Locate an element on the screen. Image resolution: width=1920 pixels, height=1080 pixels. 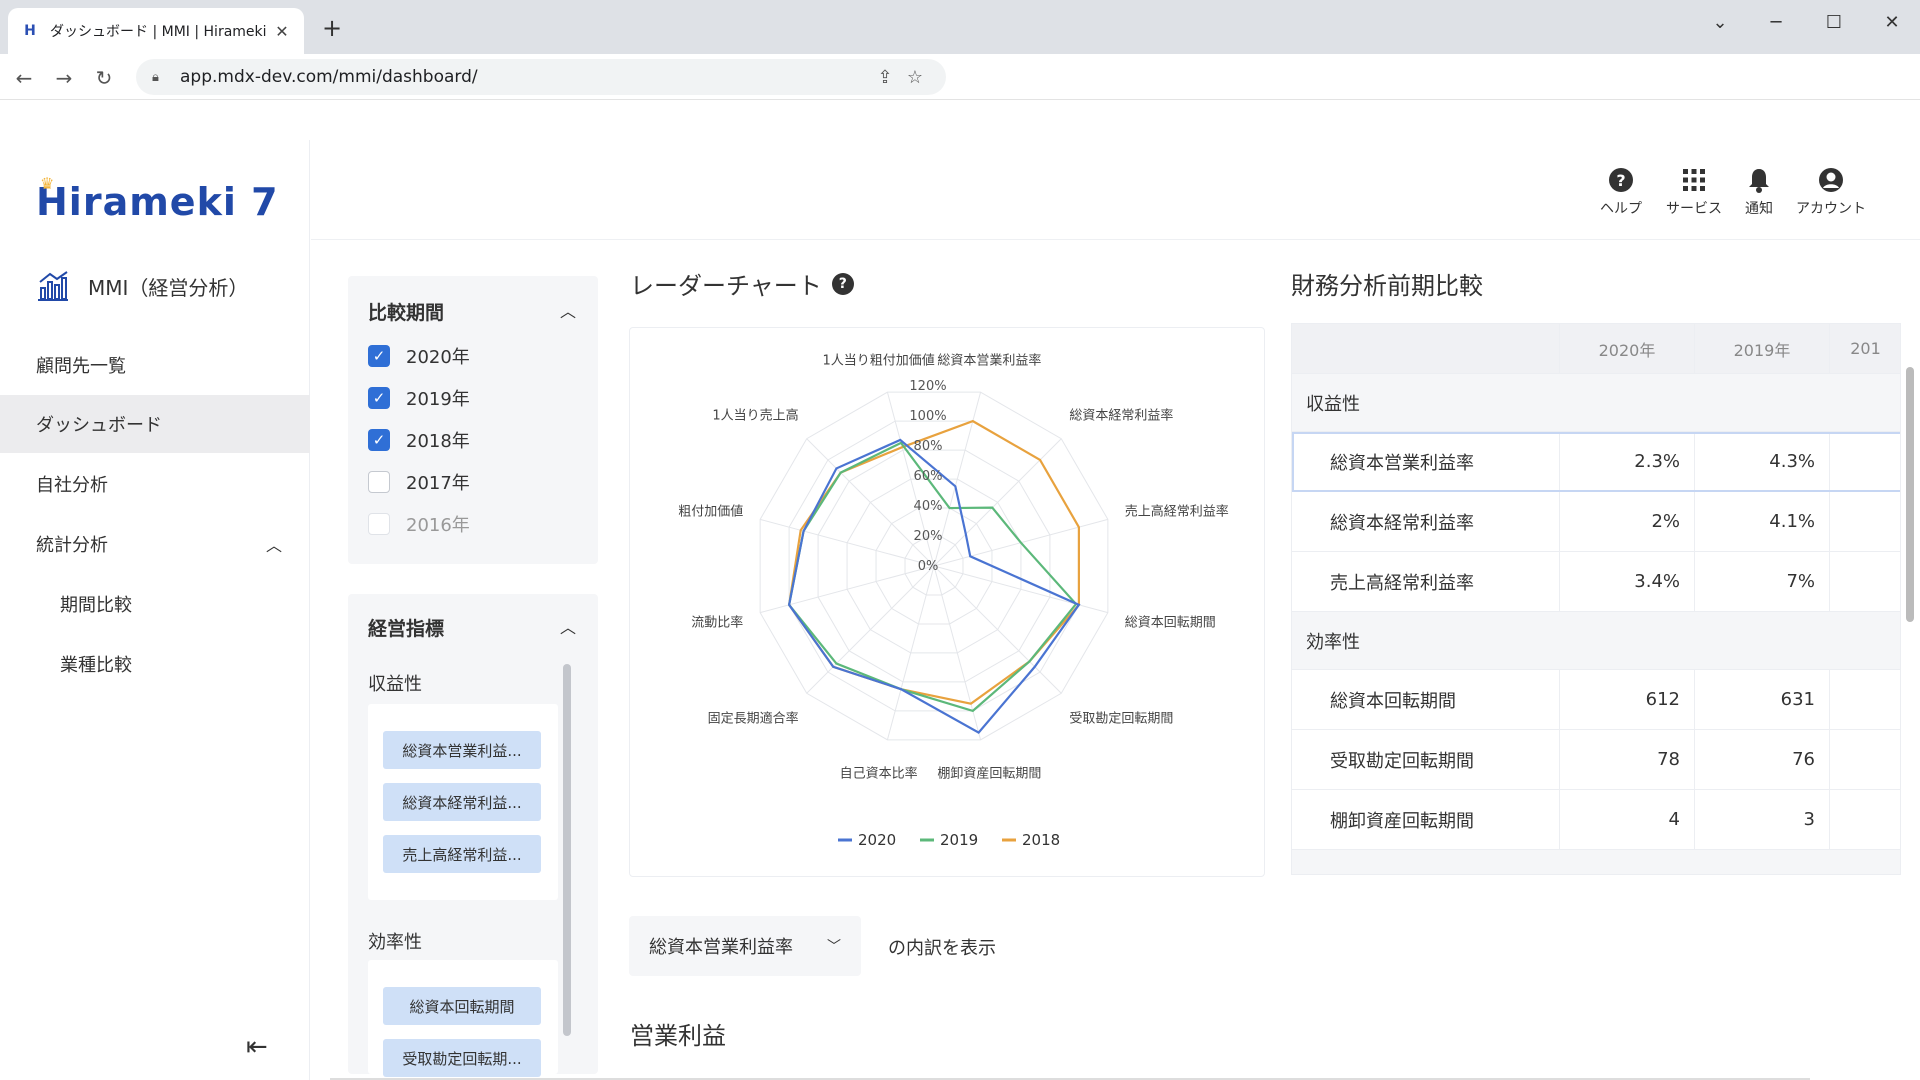
hirameki-logo: ♛ Hirameki 7 is located at coordinates (157, 199).